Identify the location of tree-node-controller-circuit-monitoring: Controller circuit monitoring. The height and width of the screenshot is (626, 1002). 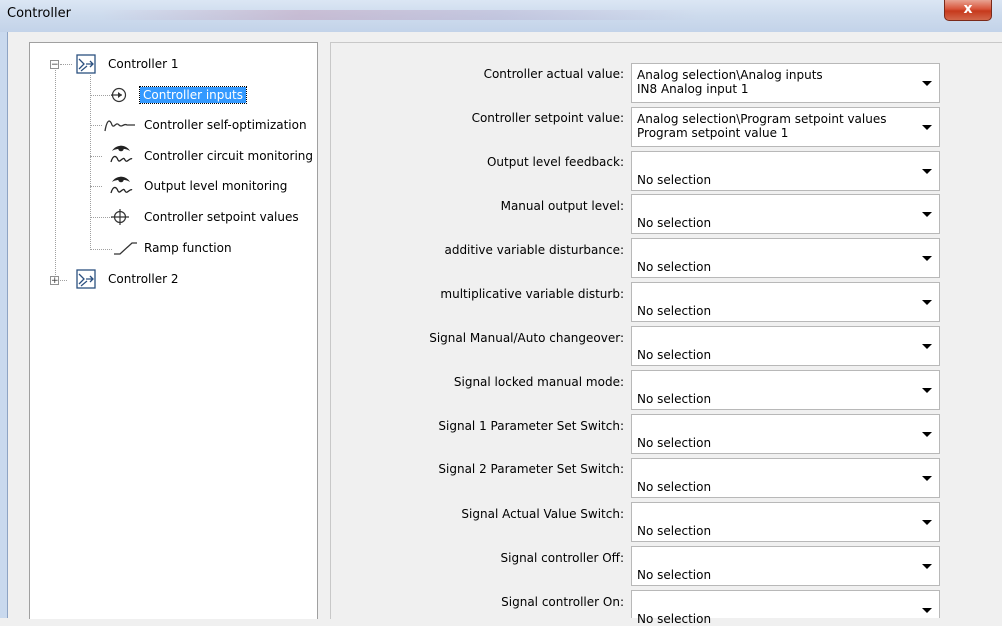
(228, 156).